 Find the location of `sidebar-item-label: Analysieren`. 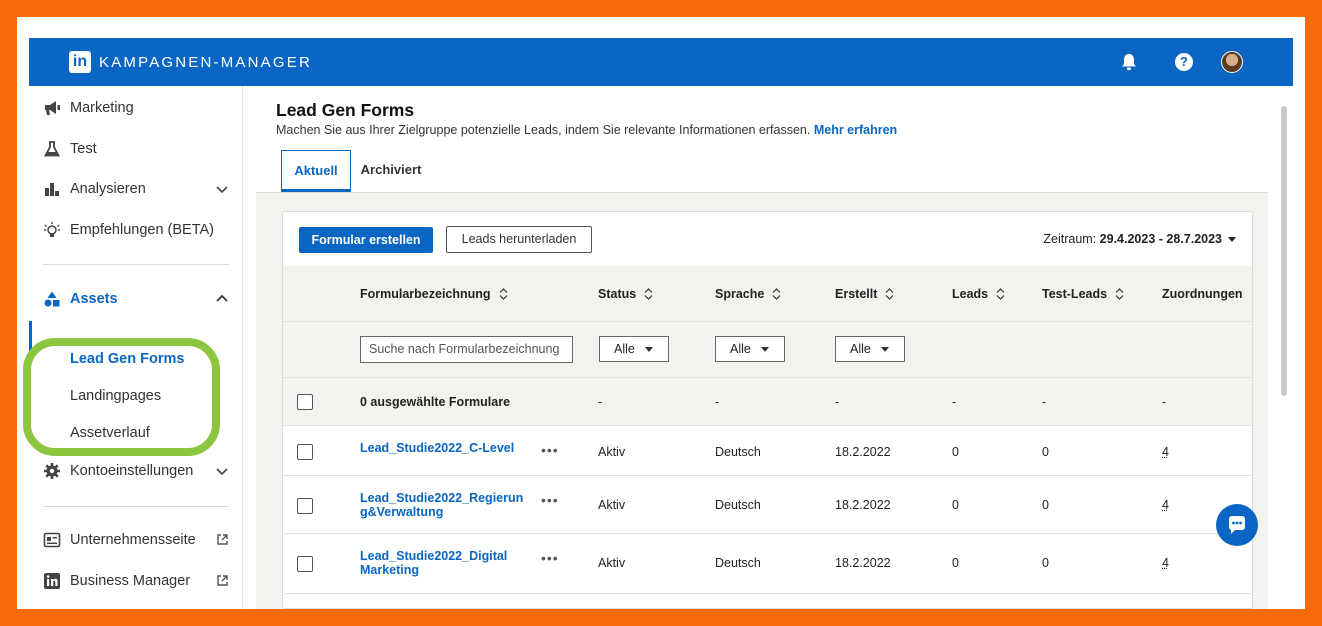

sidebar-item-label: Analysieren is located at coordinates (108, 189).